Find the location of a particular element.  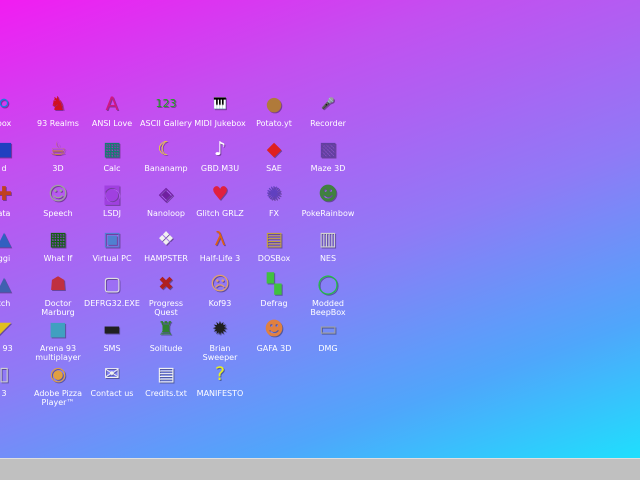

desktop-icon-label: LSDJ is located at coordinates (112, 213).